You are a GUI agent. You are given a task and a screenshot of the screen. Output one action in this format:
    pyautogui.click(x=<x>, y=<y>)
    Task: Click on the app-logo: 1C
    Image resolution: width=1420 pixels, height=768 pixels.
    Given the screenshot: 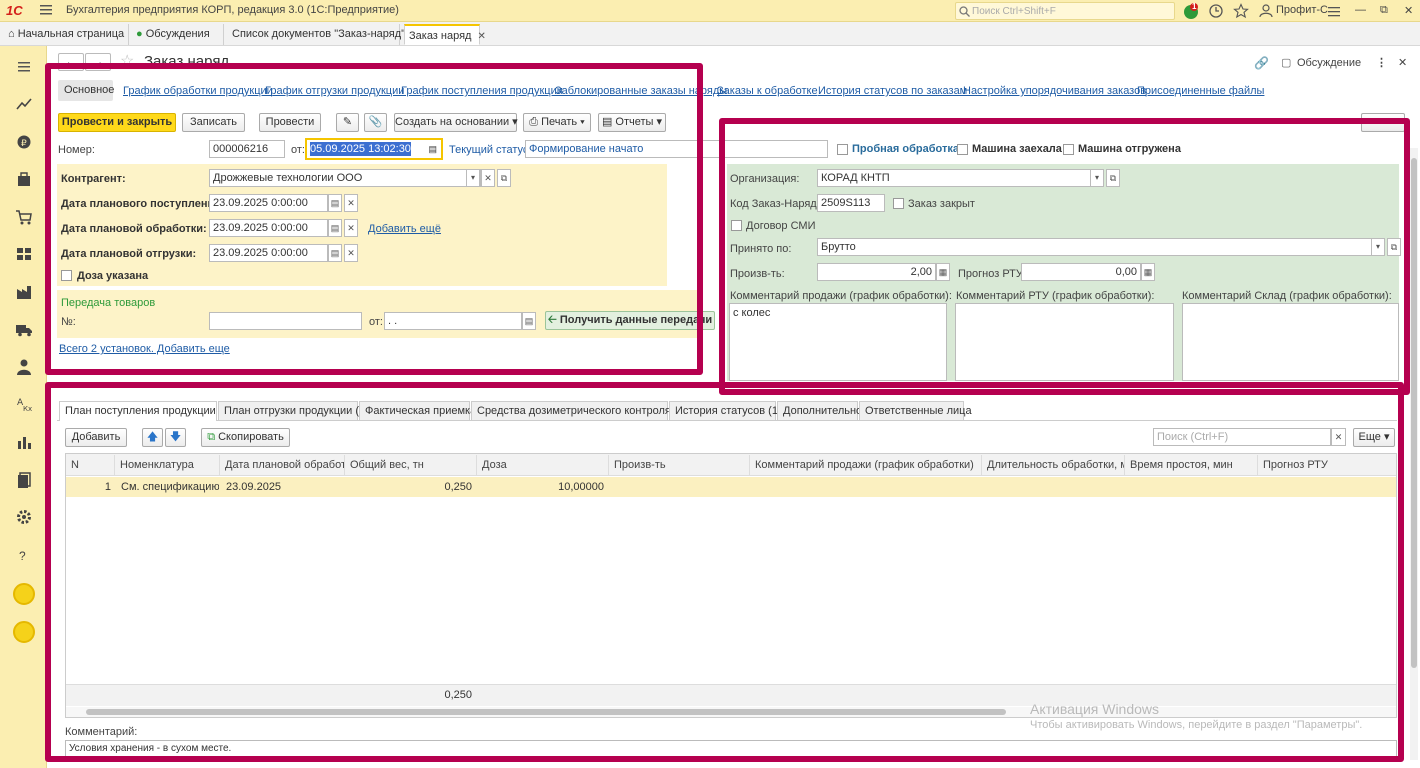 What is the action you would take?
    pyautogui.click(x=14, y=10)
    